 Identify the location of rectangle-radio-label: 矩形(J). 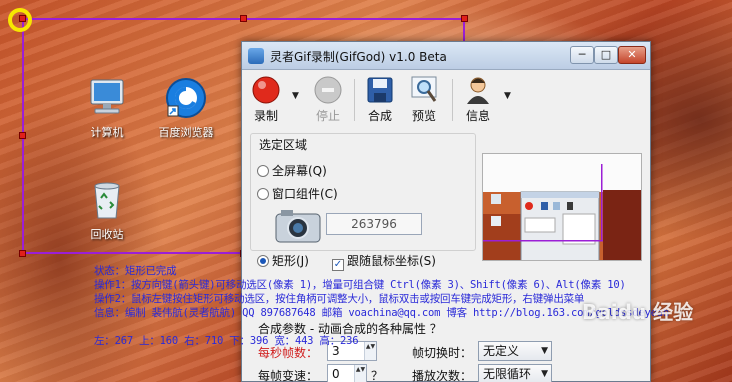
(290, 261).